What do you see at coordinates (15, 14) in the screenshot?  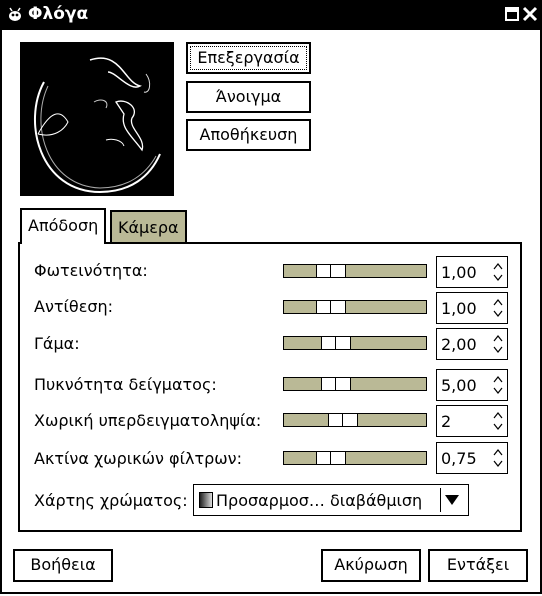 I see `gimp-icon` at bounding box center [15, 14].